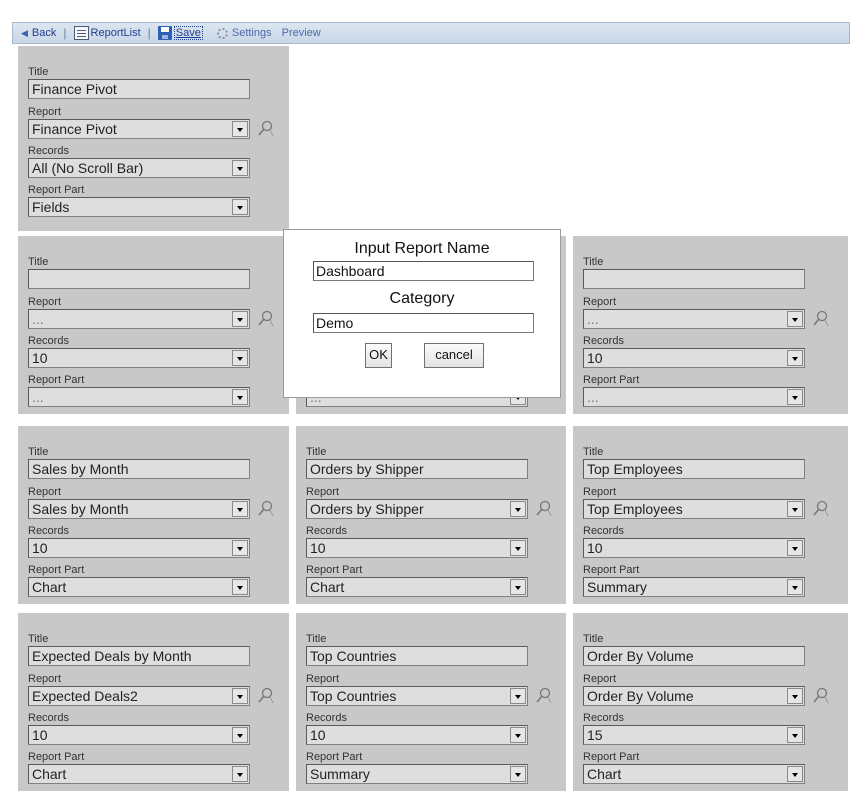  I want to click on preview-button: Preview, so click(296, 33).